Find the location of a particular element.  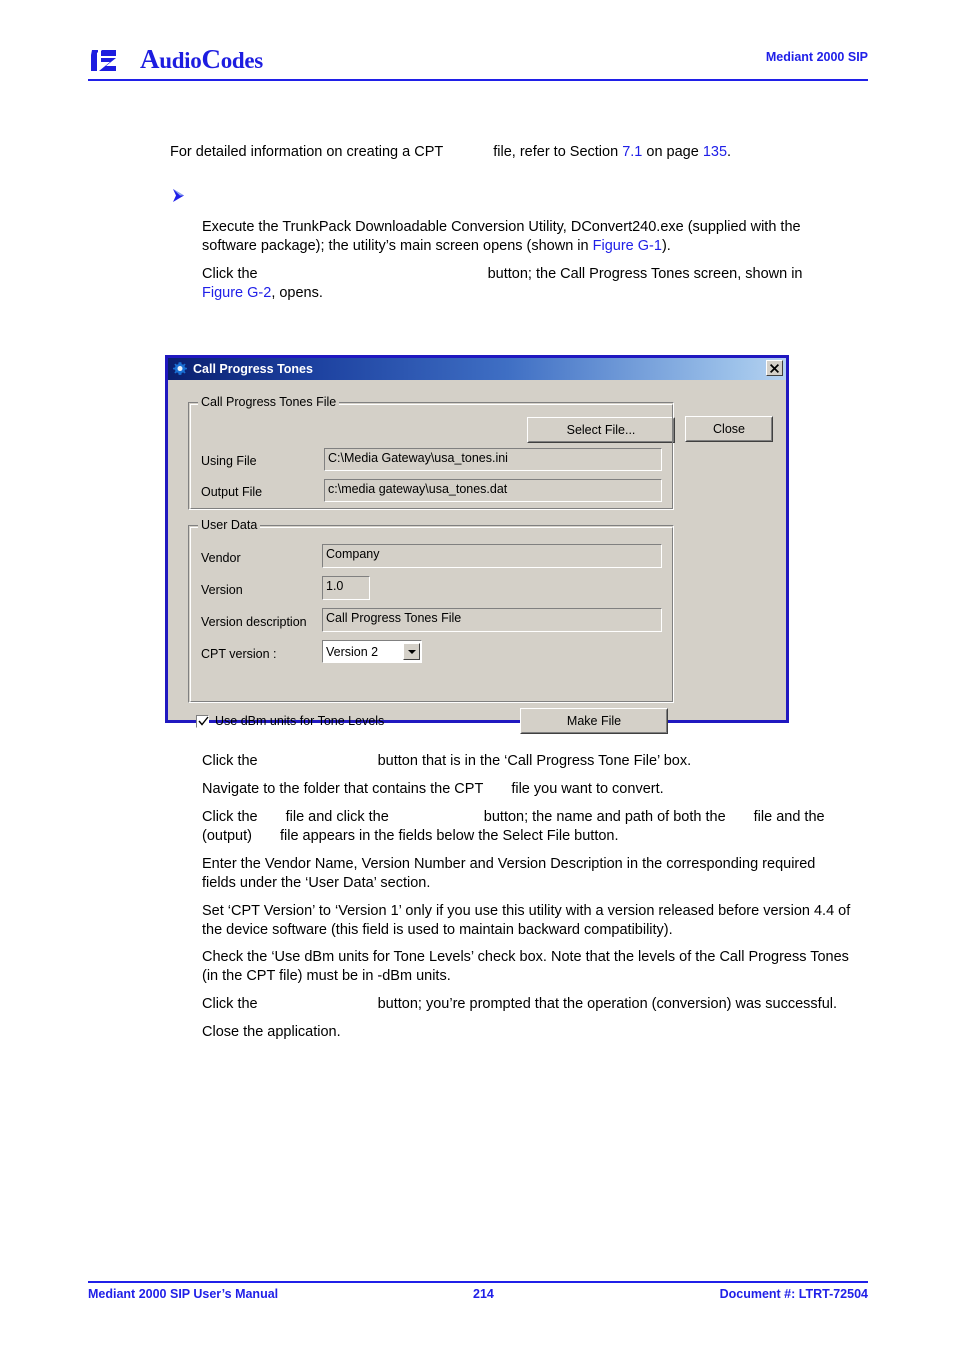

step-open-text-c: button; the name and path of both the is located at coordinates (604, 817).